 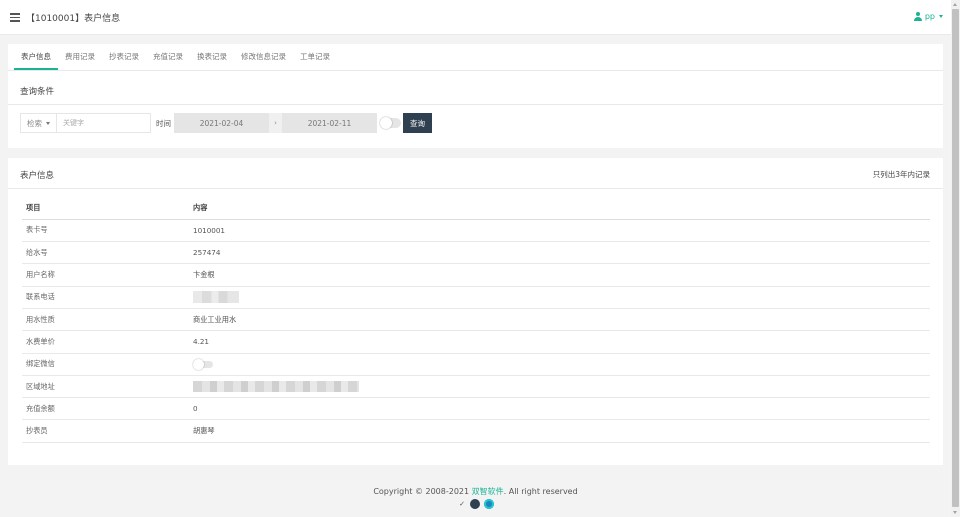 I want to click on user-icon, so click(x=917, y=16).